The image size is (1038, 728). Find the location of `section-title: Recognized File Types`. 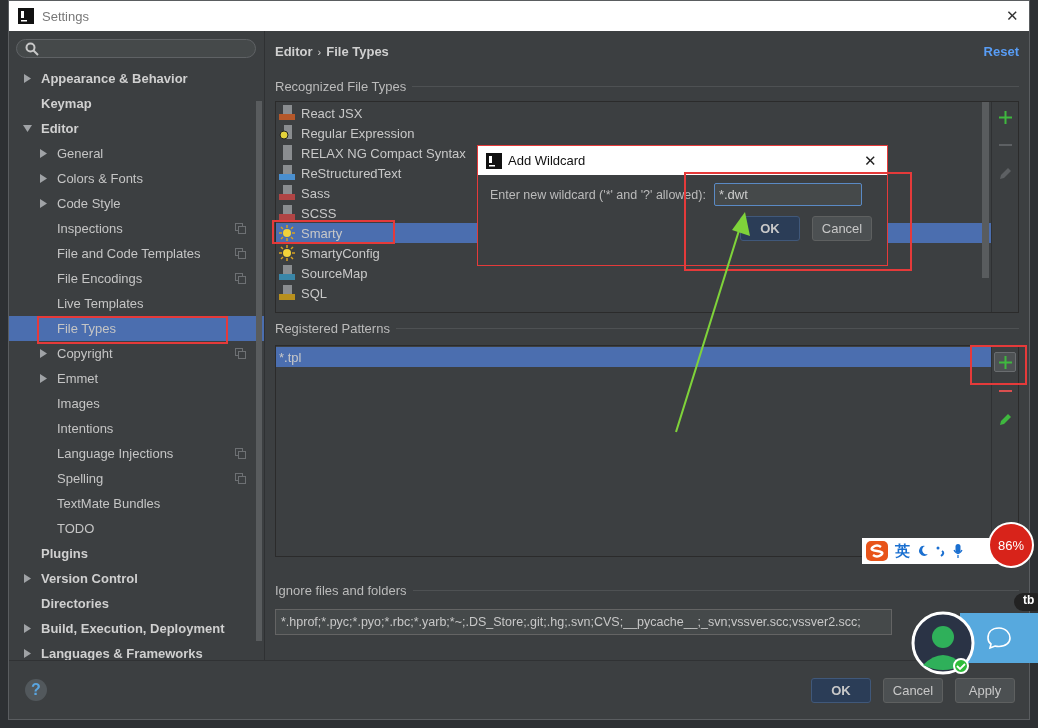

section-title: Recognized File Types is located at coordinates (341, 86).